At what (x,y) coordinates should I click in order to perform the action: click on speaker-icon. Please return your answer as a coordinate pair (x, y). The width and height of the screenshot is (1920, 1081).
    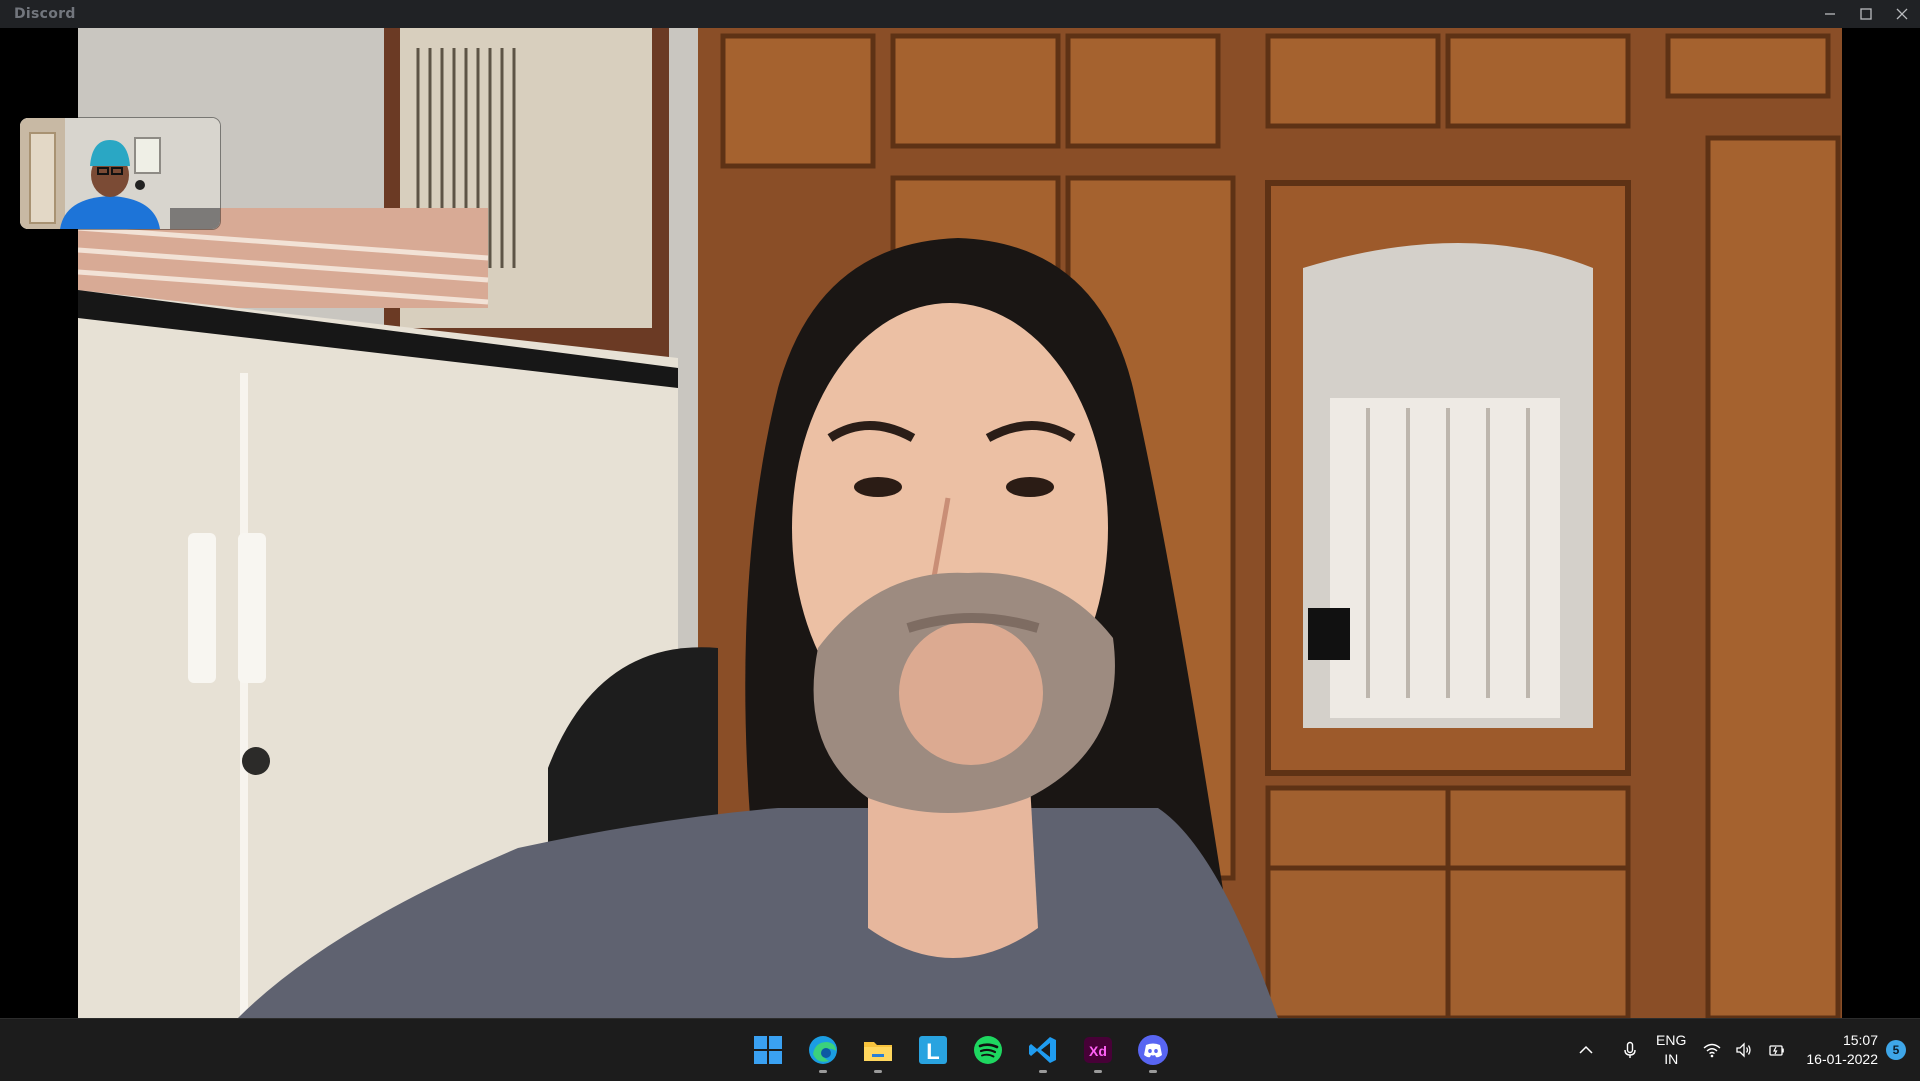
    Looking at the image, I should click on (1744, 1050).